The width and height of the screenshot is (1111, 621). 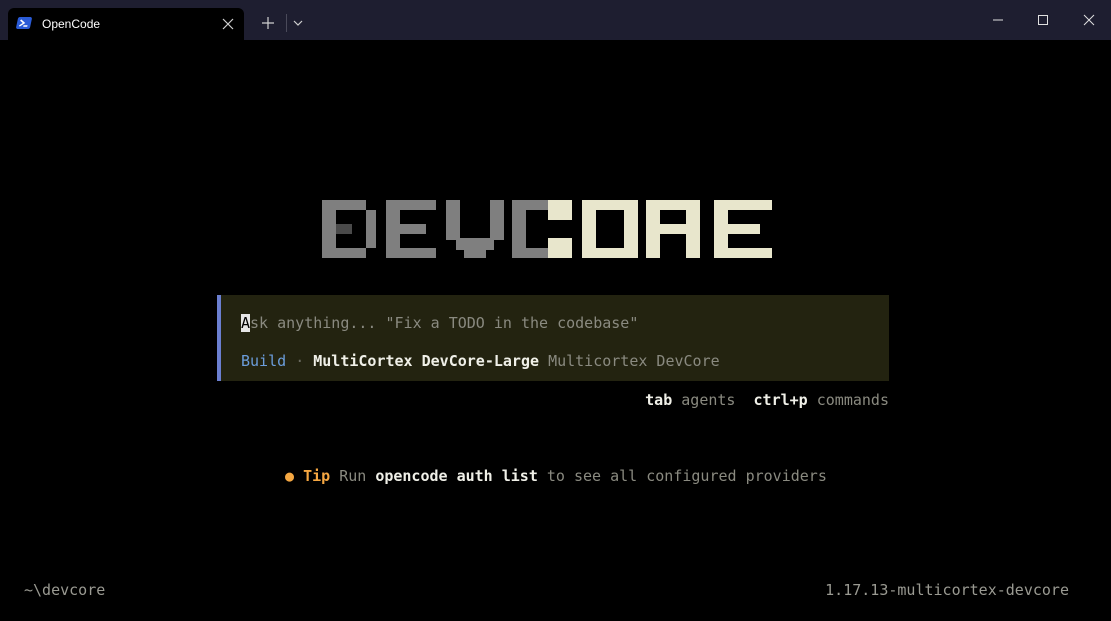 What do you see at coordinates (610, 229) in the screenshot?
I see `logo-letter-o` at bounding box center [610, 229].